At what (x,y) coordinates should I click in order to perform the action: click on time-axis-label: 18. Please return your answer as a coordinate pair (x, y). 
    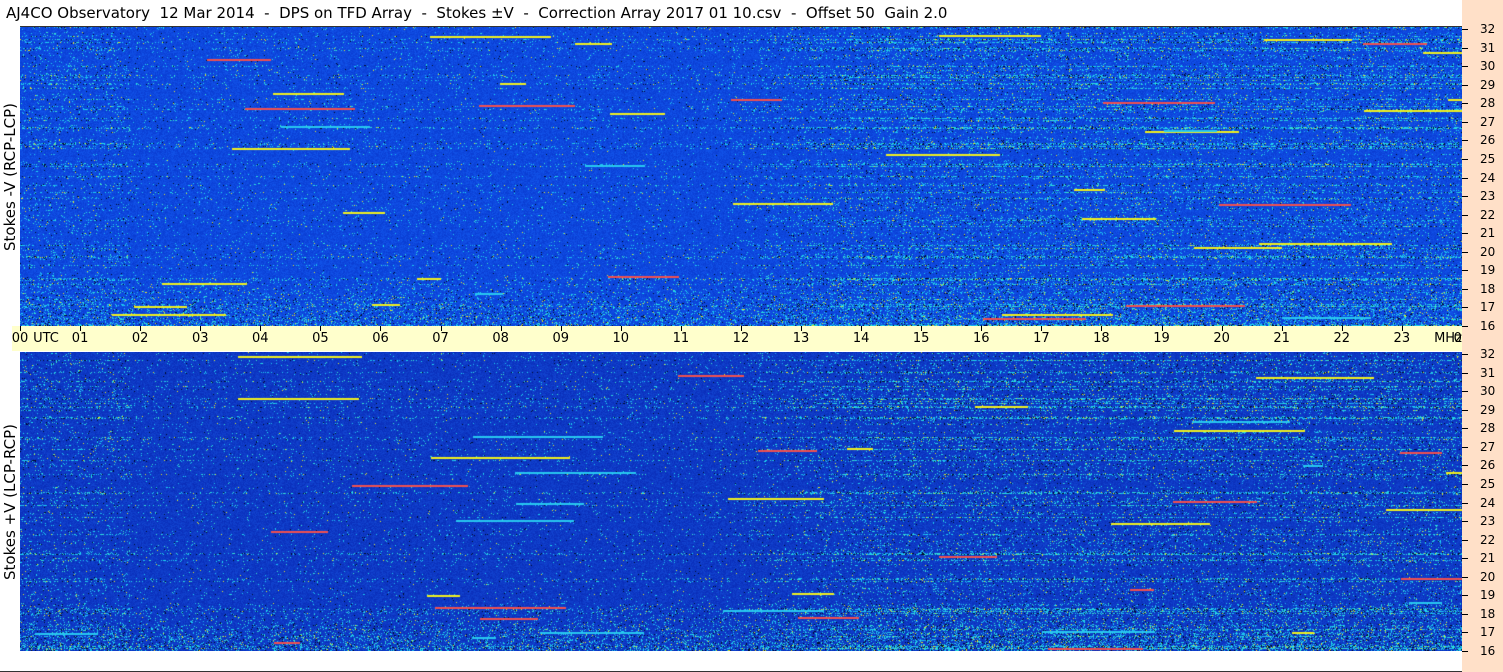
    Looking at the image, I should click on (1101, 338).